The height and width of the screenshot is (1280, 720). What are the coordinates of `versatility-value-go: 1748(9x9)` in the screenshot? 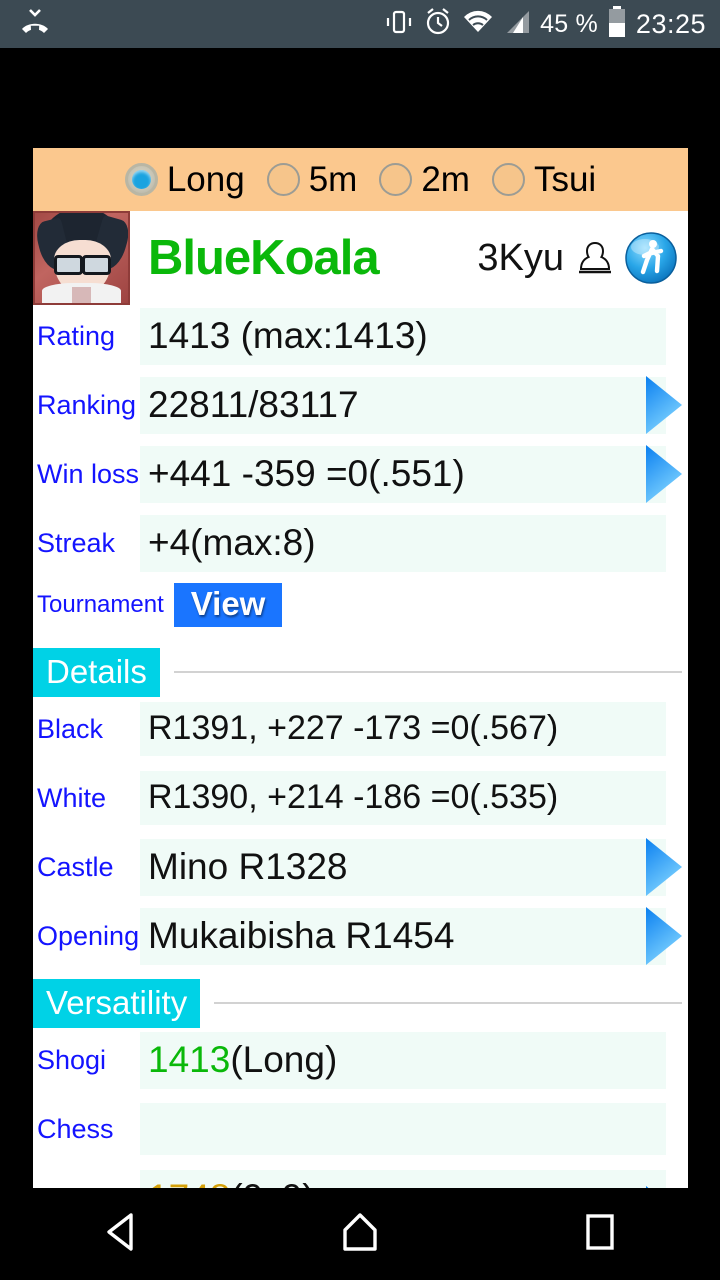 It's located at (403, 1179).